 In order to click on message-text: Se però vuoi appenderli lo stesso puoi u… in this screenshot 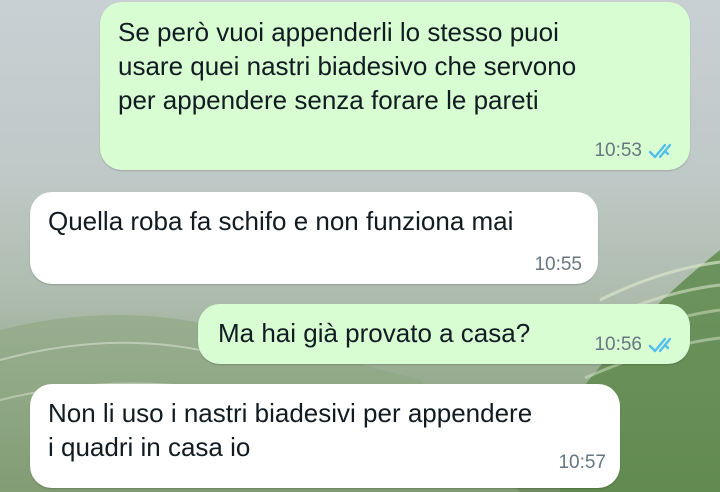, I will do `click(347, 66)`.